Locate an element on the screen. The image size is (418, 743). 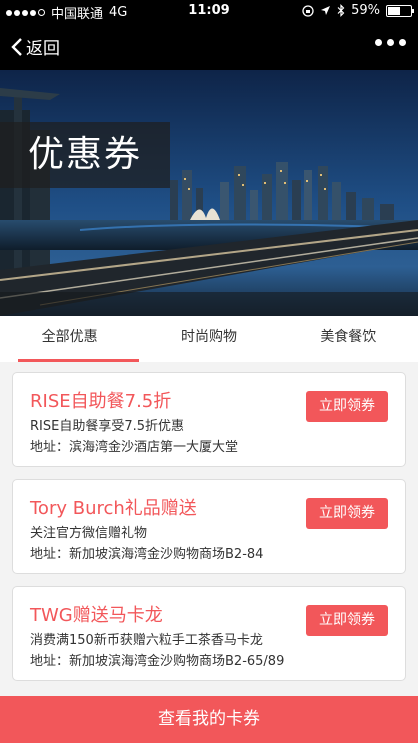
view-my-coupons-button: 查看我的卡券 is located at coordinates (209, 719).